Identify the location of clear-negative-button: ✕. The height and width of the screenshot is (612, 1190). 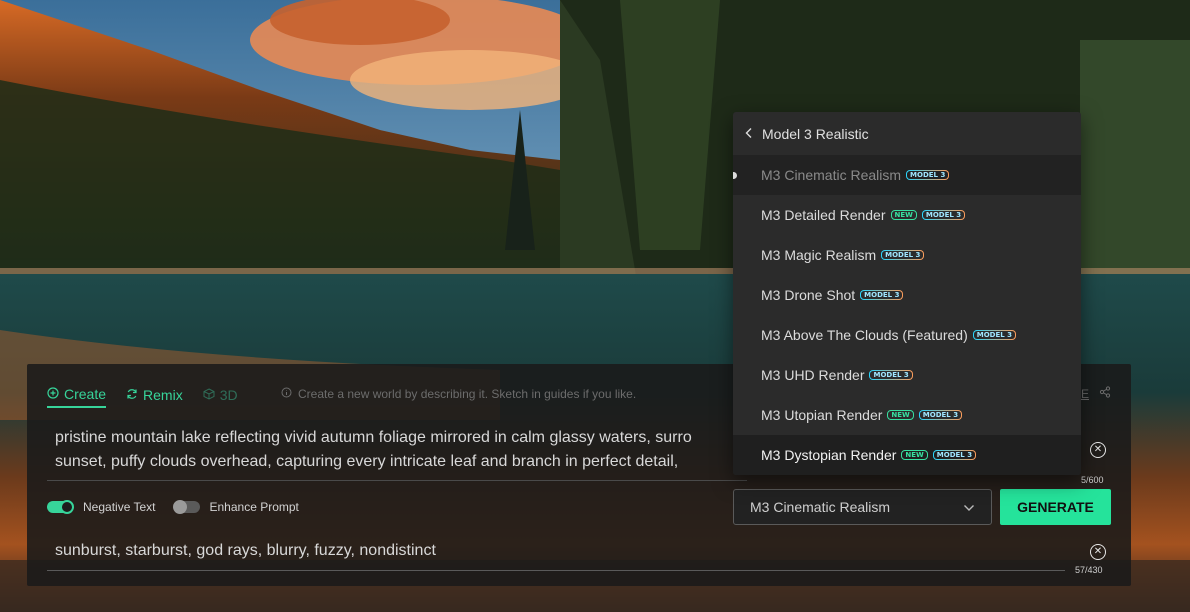
(1098, 552).